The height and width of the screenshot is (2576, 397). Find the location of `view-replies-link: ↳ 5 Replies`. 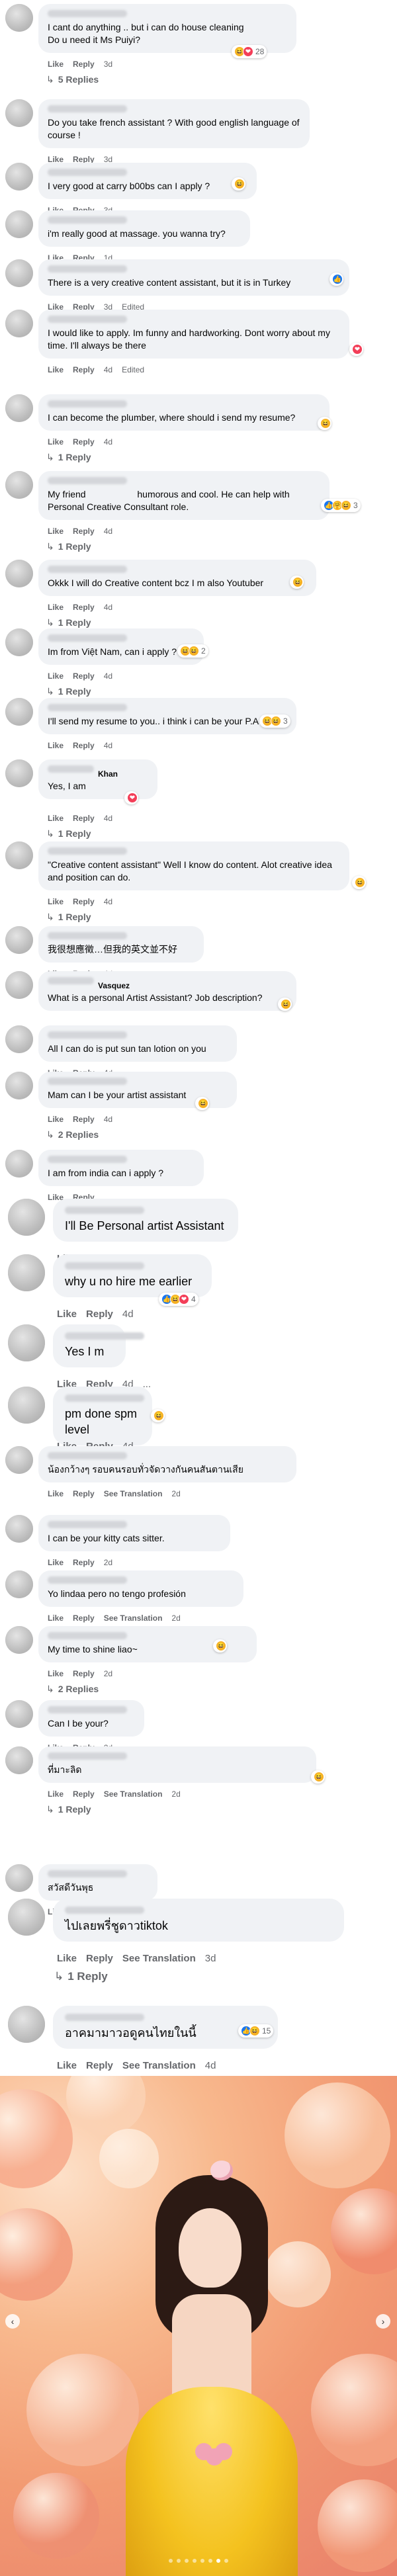

view-replies-link: ↳ 5 Replies is located at coordinates (72, 79).